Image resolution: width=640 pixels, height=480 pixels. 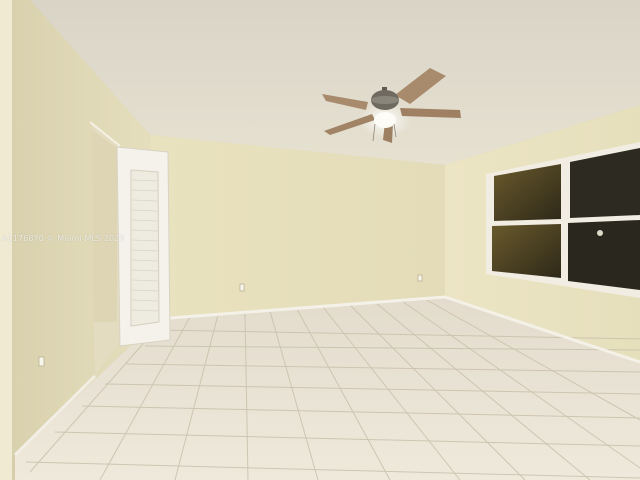 What do you see at coordinates (604, 255) in the screenshot?
I see `window-pane-lower-right` at bounding box center [604, 255].